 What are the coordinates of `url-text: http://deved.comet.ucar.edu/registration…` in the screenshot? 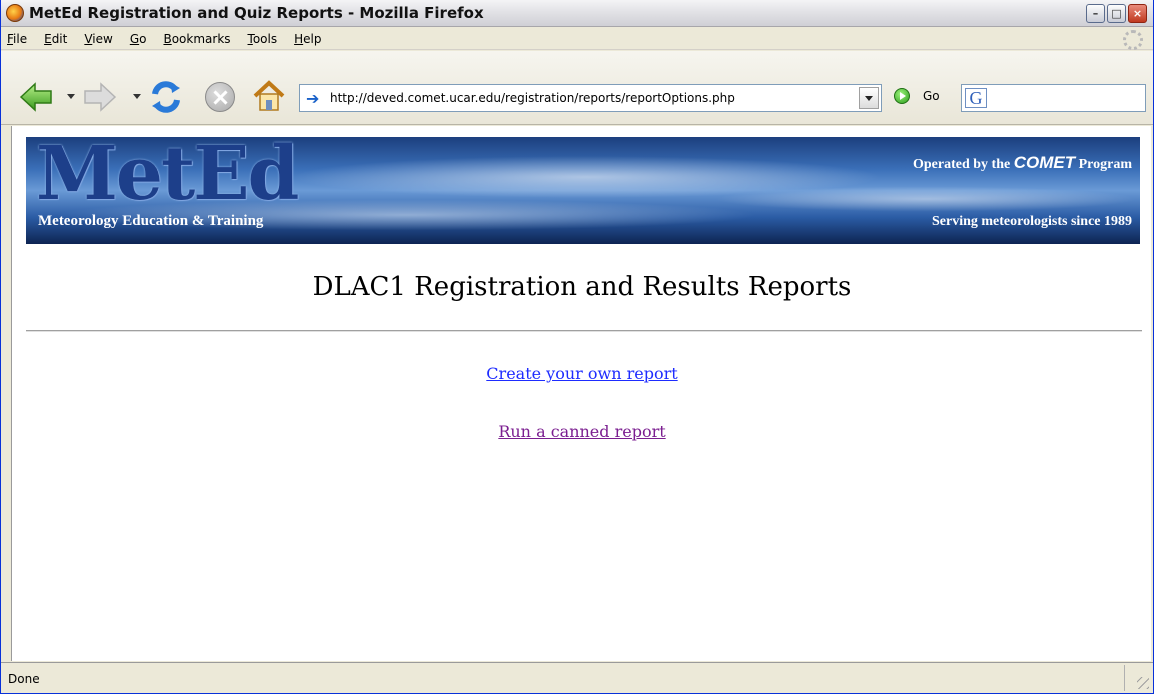 It's located at (594, 98).